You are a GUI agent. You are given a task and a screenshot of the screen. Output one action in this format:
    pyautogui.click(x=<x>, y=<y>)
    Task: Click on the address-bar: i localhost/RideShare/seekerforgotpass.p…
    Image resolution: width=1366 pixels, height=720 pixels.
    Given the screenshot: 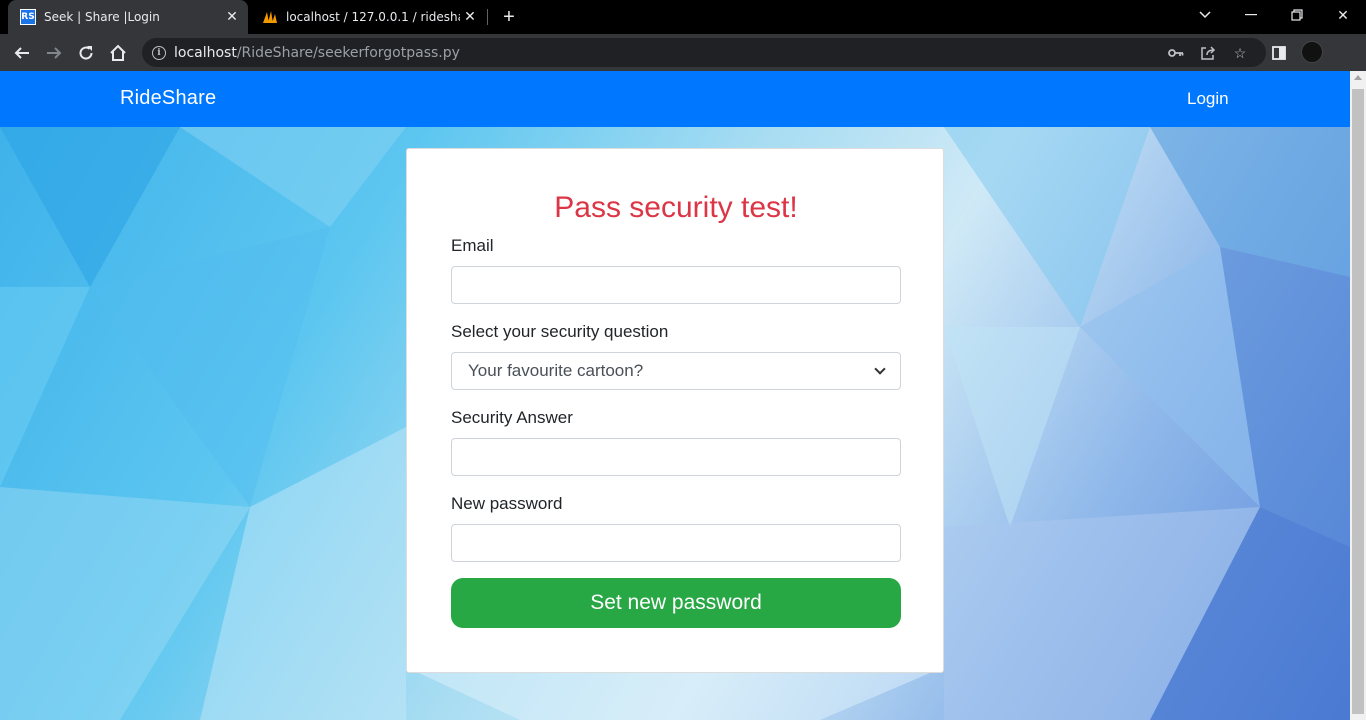 What is the action you would take?
    pyautogui.click(x=704, y=52)
    